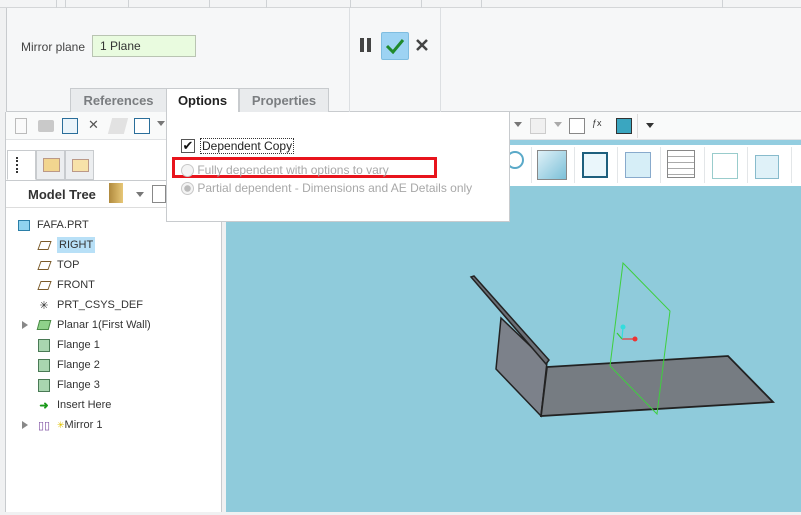 Image resolution: width=801 pixels, height=515 pixels. What do you see at coordinates (683, 165) in the screenshot?
I see `view-manager-icon` at bounding box center [683, 165].